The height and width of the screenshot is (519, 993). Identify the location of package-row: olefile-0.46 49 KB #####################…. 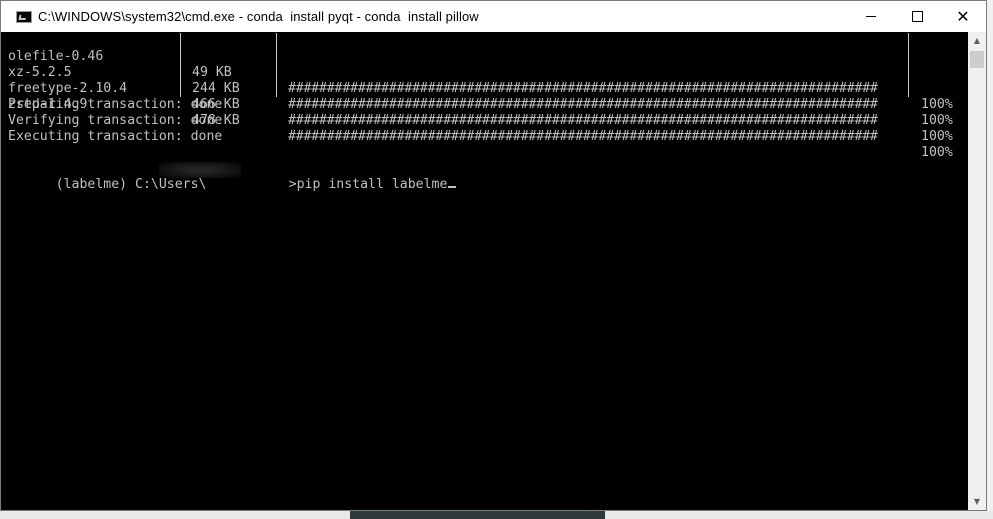
(480, 72).